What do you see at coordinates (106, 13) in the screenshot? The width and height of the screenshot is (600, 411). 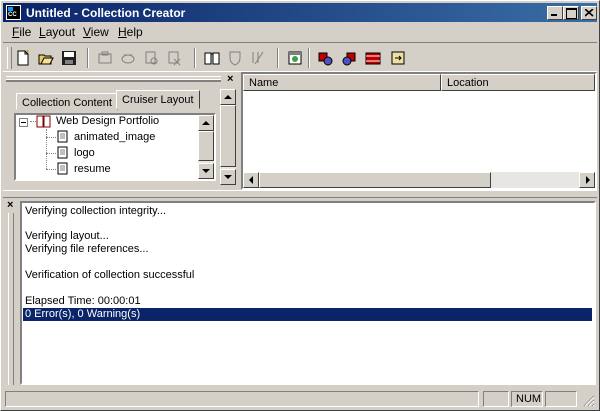 I see `window-title: Untitled - Collection Creator` at bounding box center [106, 13].